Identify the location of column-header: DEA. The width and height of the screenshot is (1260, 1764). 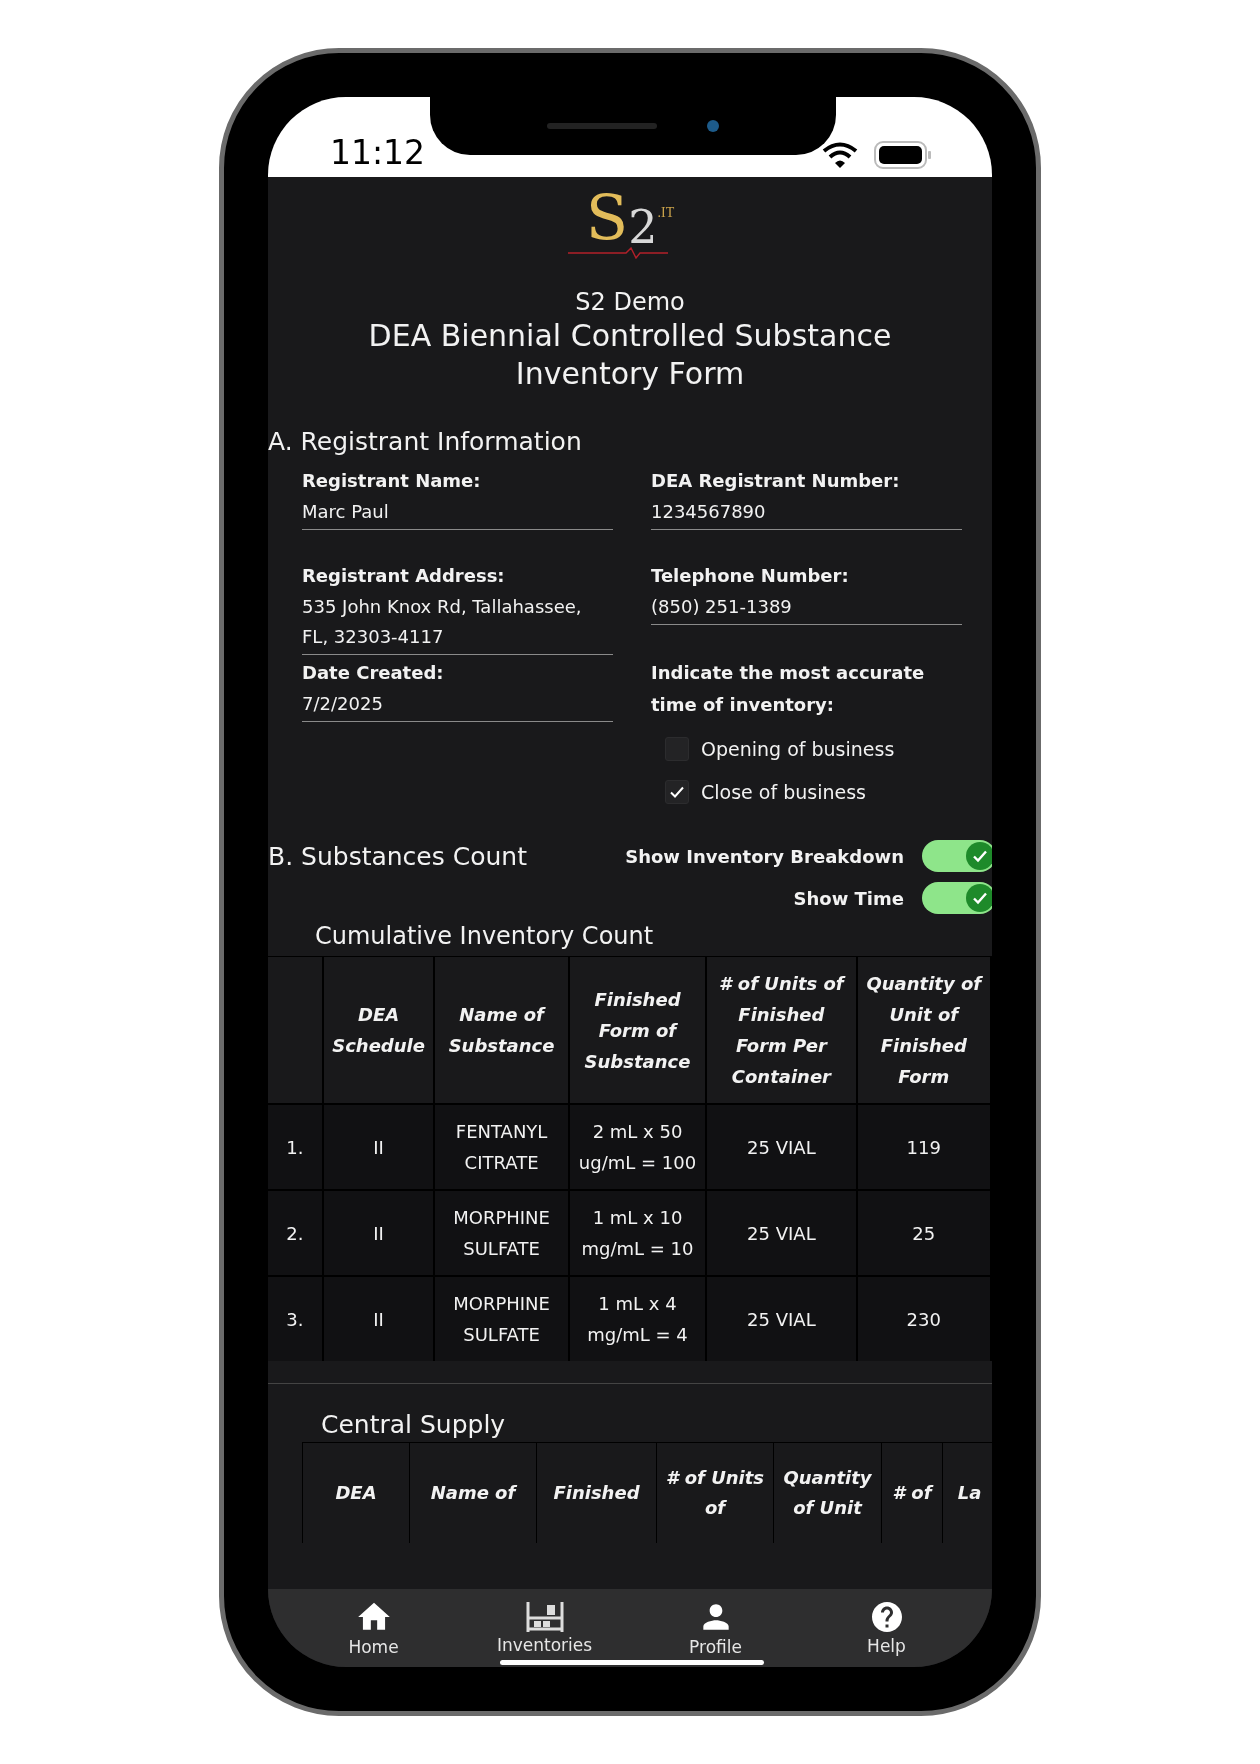
(356, 1493).